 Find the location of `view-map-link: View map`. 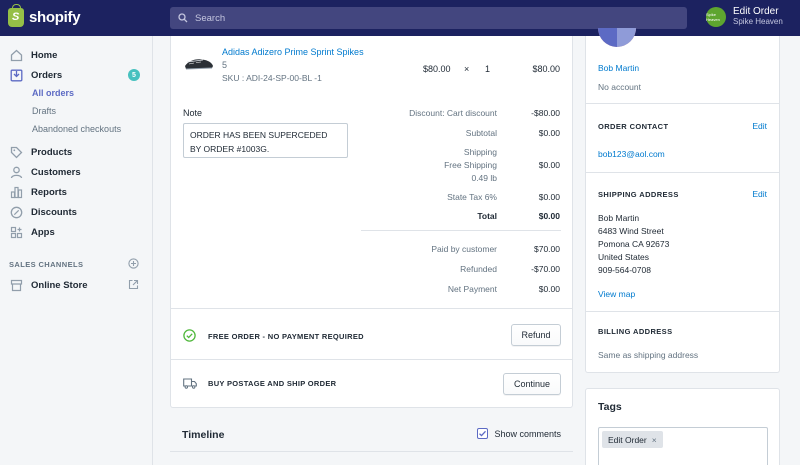

view-map-link: View map is located at coordinates (616, 294).